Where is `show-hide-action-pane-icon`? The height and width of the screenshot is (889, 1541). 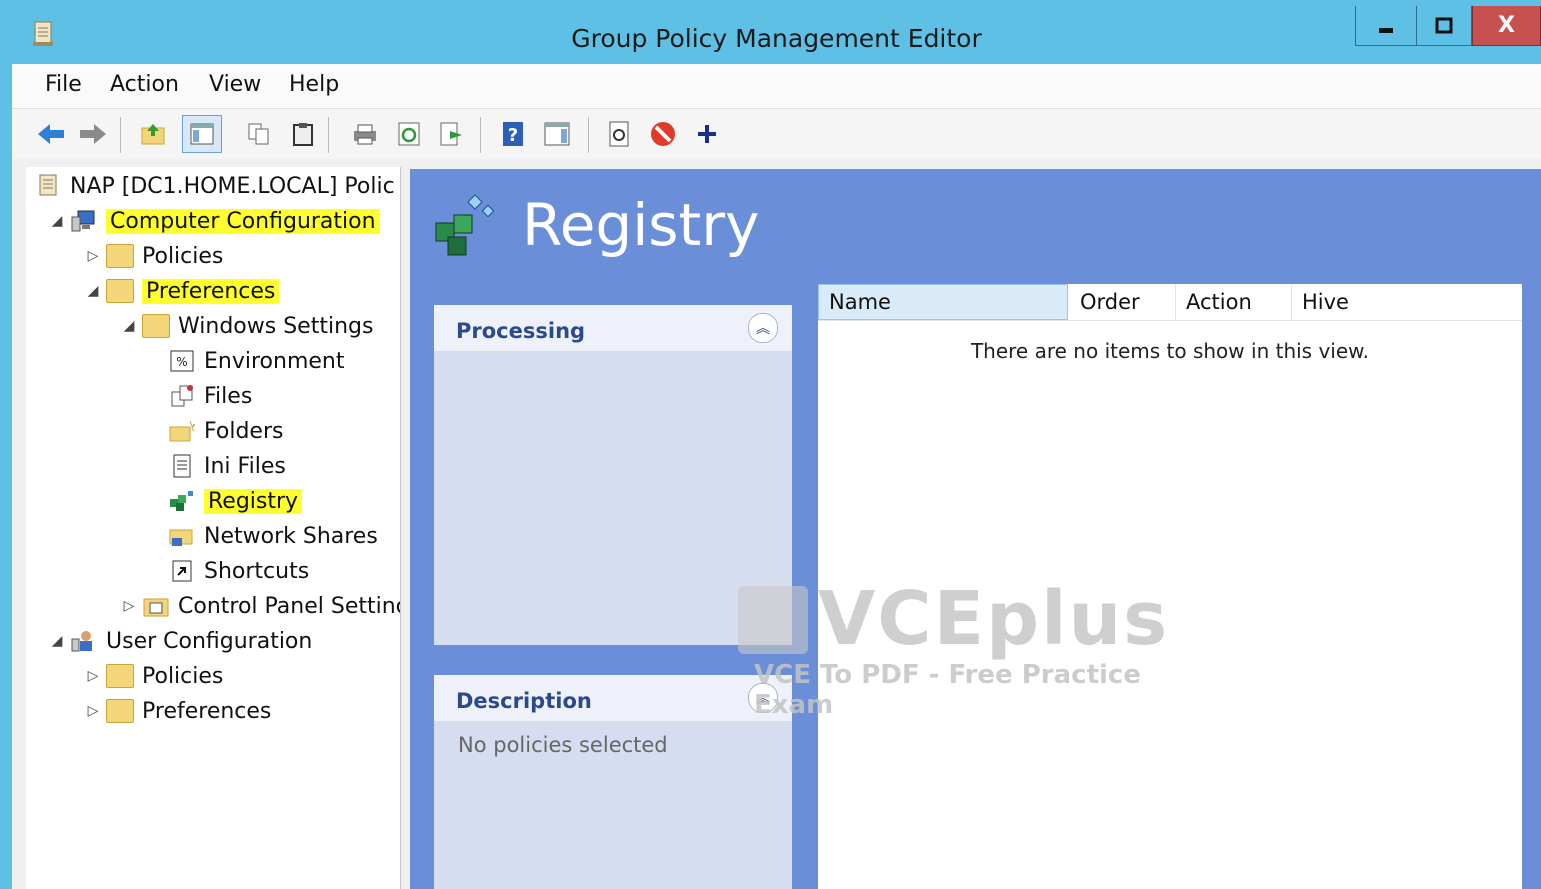
show-hide-action-pane-icon is located at coordinates (557, 134).